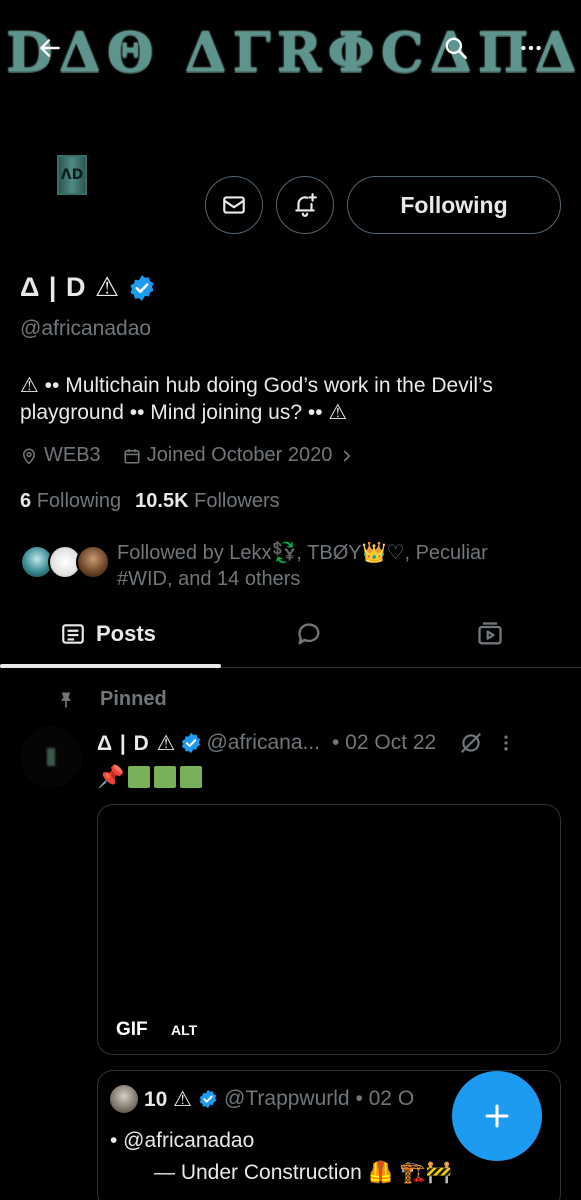 The width and height of the screenshot is (581, 1200). I want to click on arrow-left-icon, so click(50, 48).